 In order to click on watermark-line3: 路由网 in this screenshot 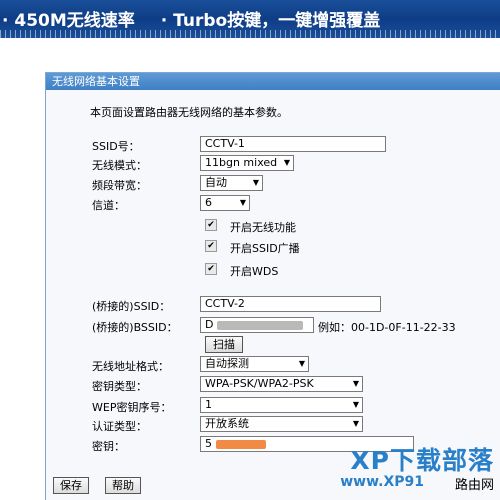, I will do `click(474, 485)`.